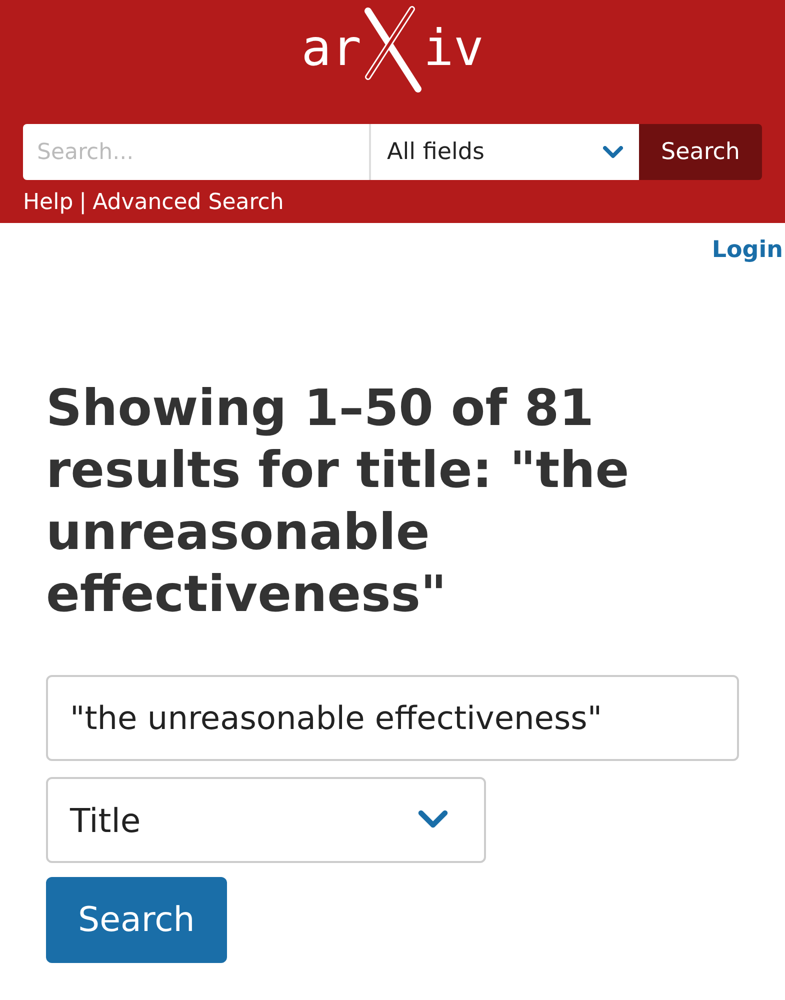  I want to click on login-link: Login, so click(414, 250).